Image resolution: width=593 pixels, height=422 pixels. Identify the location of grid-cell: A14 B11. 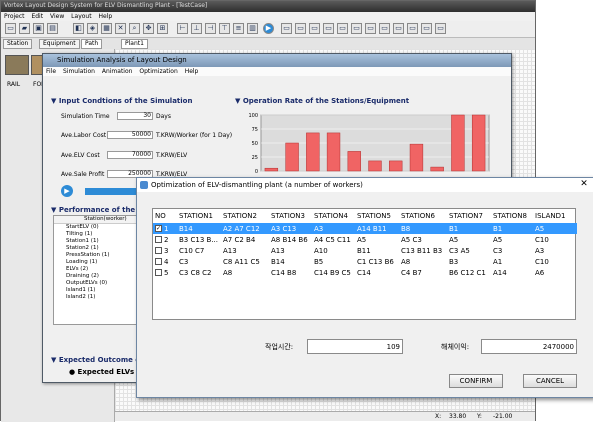
(377, 228).